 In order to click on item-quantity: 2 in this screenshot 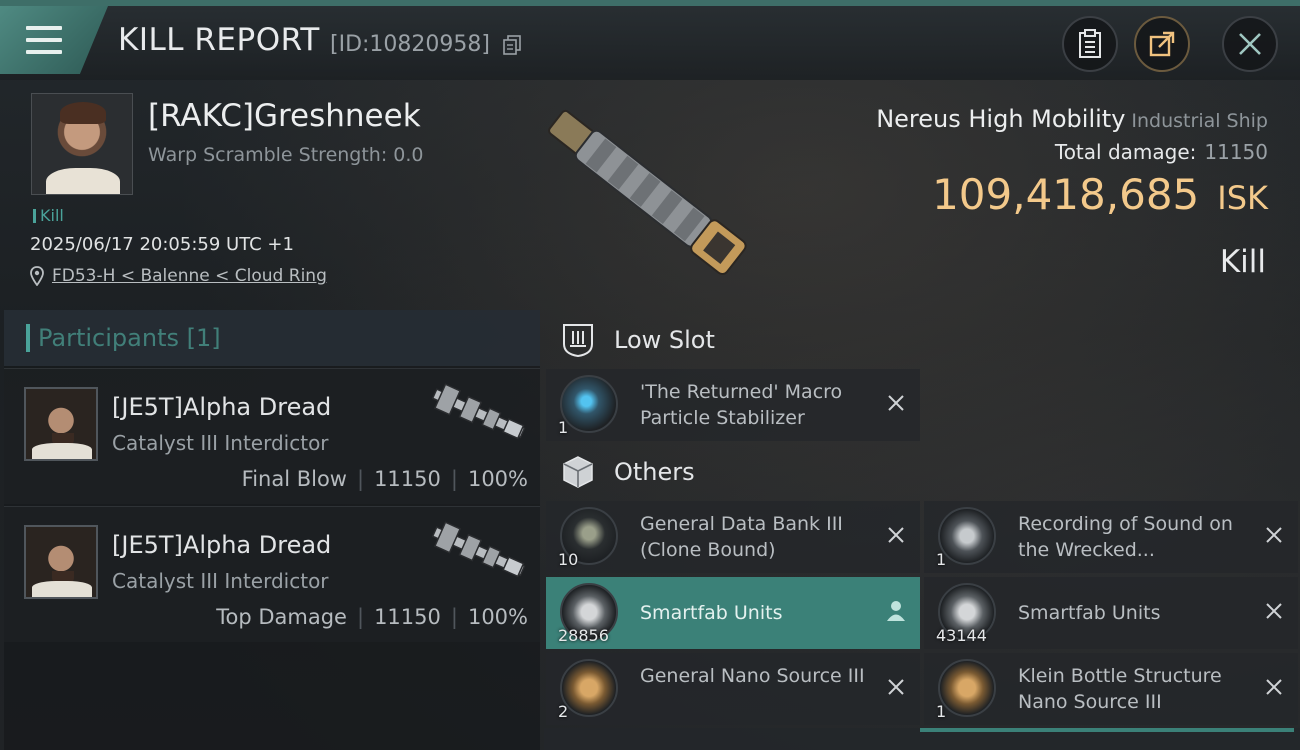, I will do `click(563, 711)`.